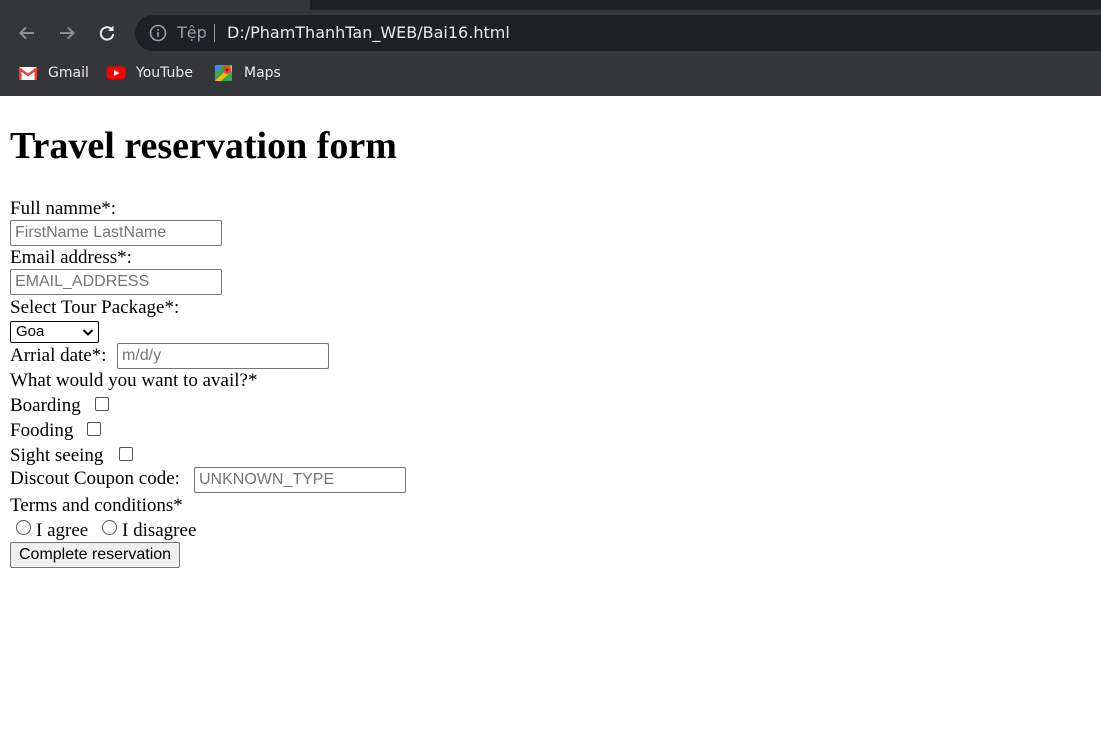 The height and width of the screenshot is (742, 1101). Describe the element at coordinates (134, 380) in the screenshot. I see `avail-question: What would you want to avail?*` at that location.